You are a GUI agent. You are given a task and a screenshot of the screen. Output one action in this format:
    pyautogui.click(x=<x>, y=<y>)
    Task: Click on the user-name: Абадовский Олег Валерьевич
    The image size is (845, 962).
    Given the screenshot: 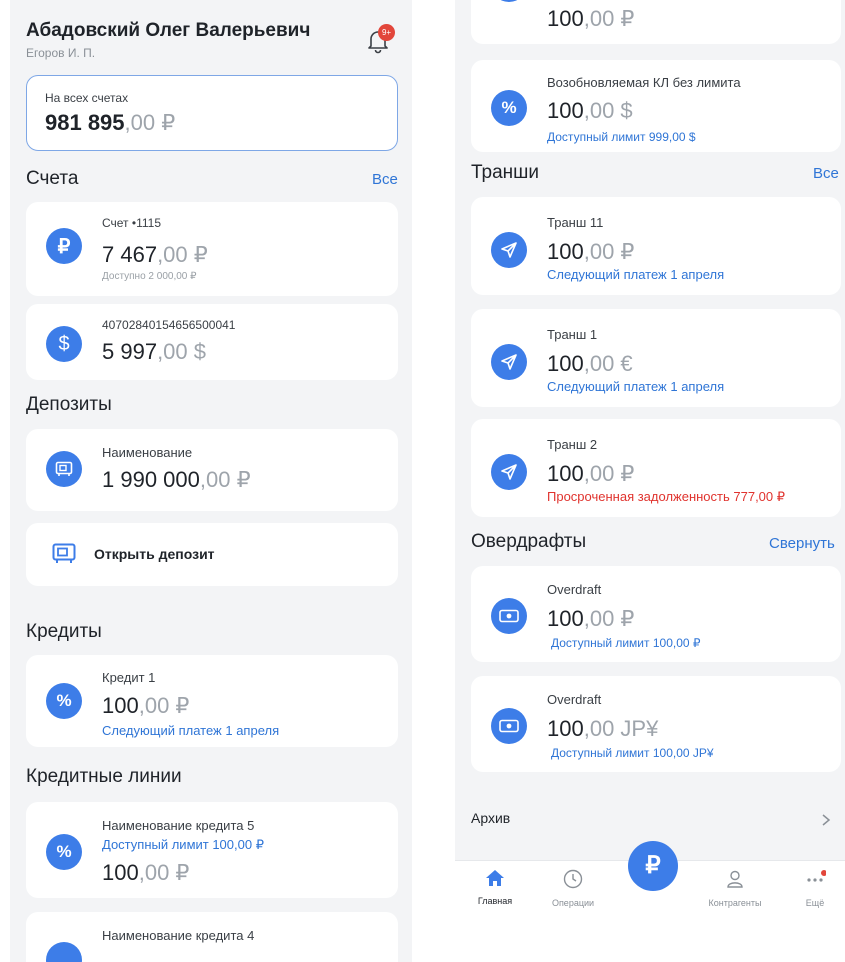 What is the action you would take?
    pyautogui.click(x=168, y=30)
    